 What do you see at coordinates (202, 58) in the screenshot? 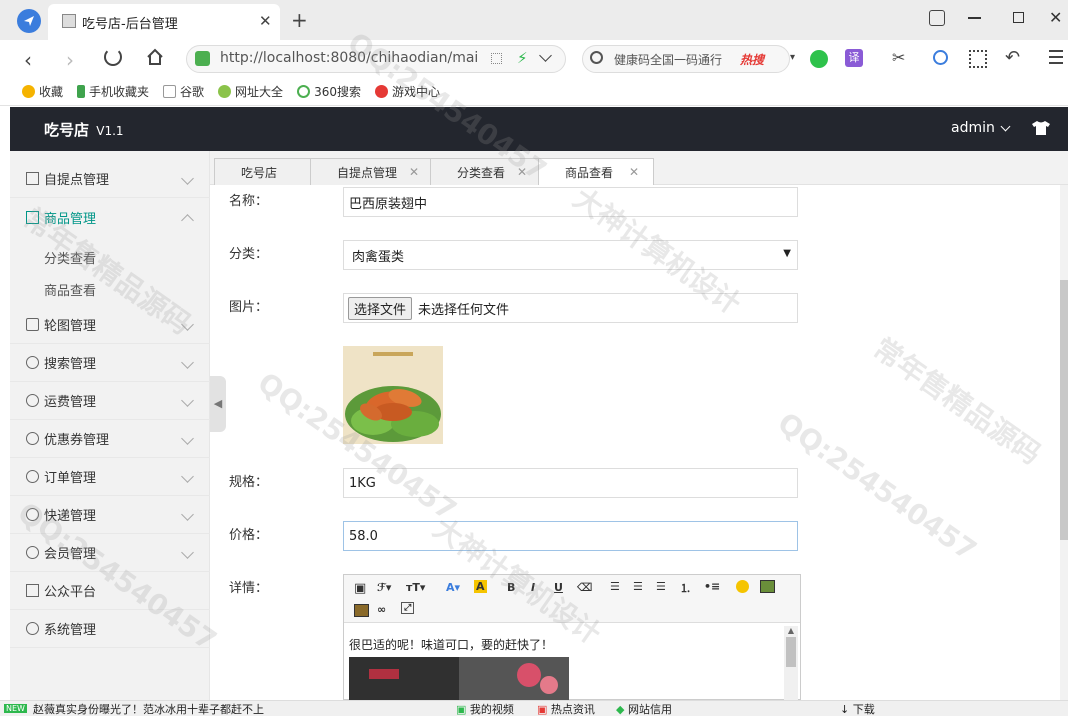
I see `secure-shield-icon` at bounding box center [202, 58].